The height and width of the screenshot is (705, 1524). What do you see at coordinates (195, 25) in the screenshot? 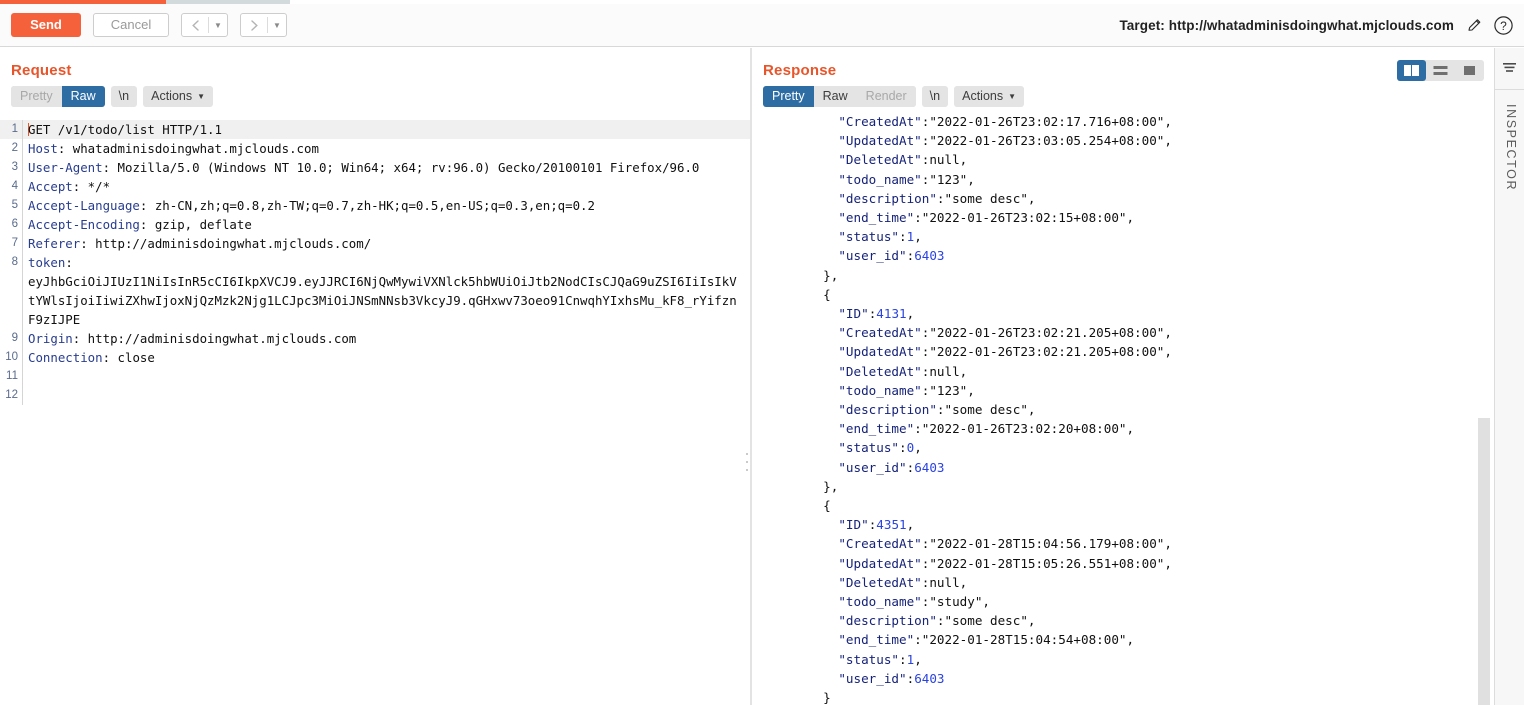
I see `chevron-left-icon` at bounding box center [195, 25].